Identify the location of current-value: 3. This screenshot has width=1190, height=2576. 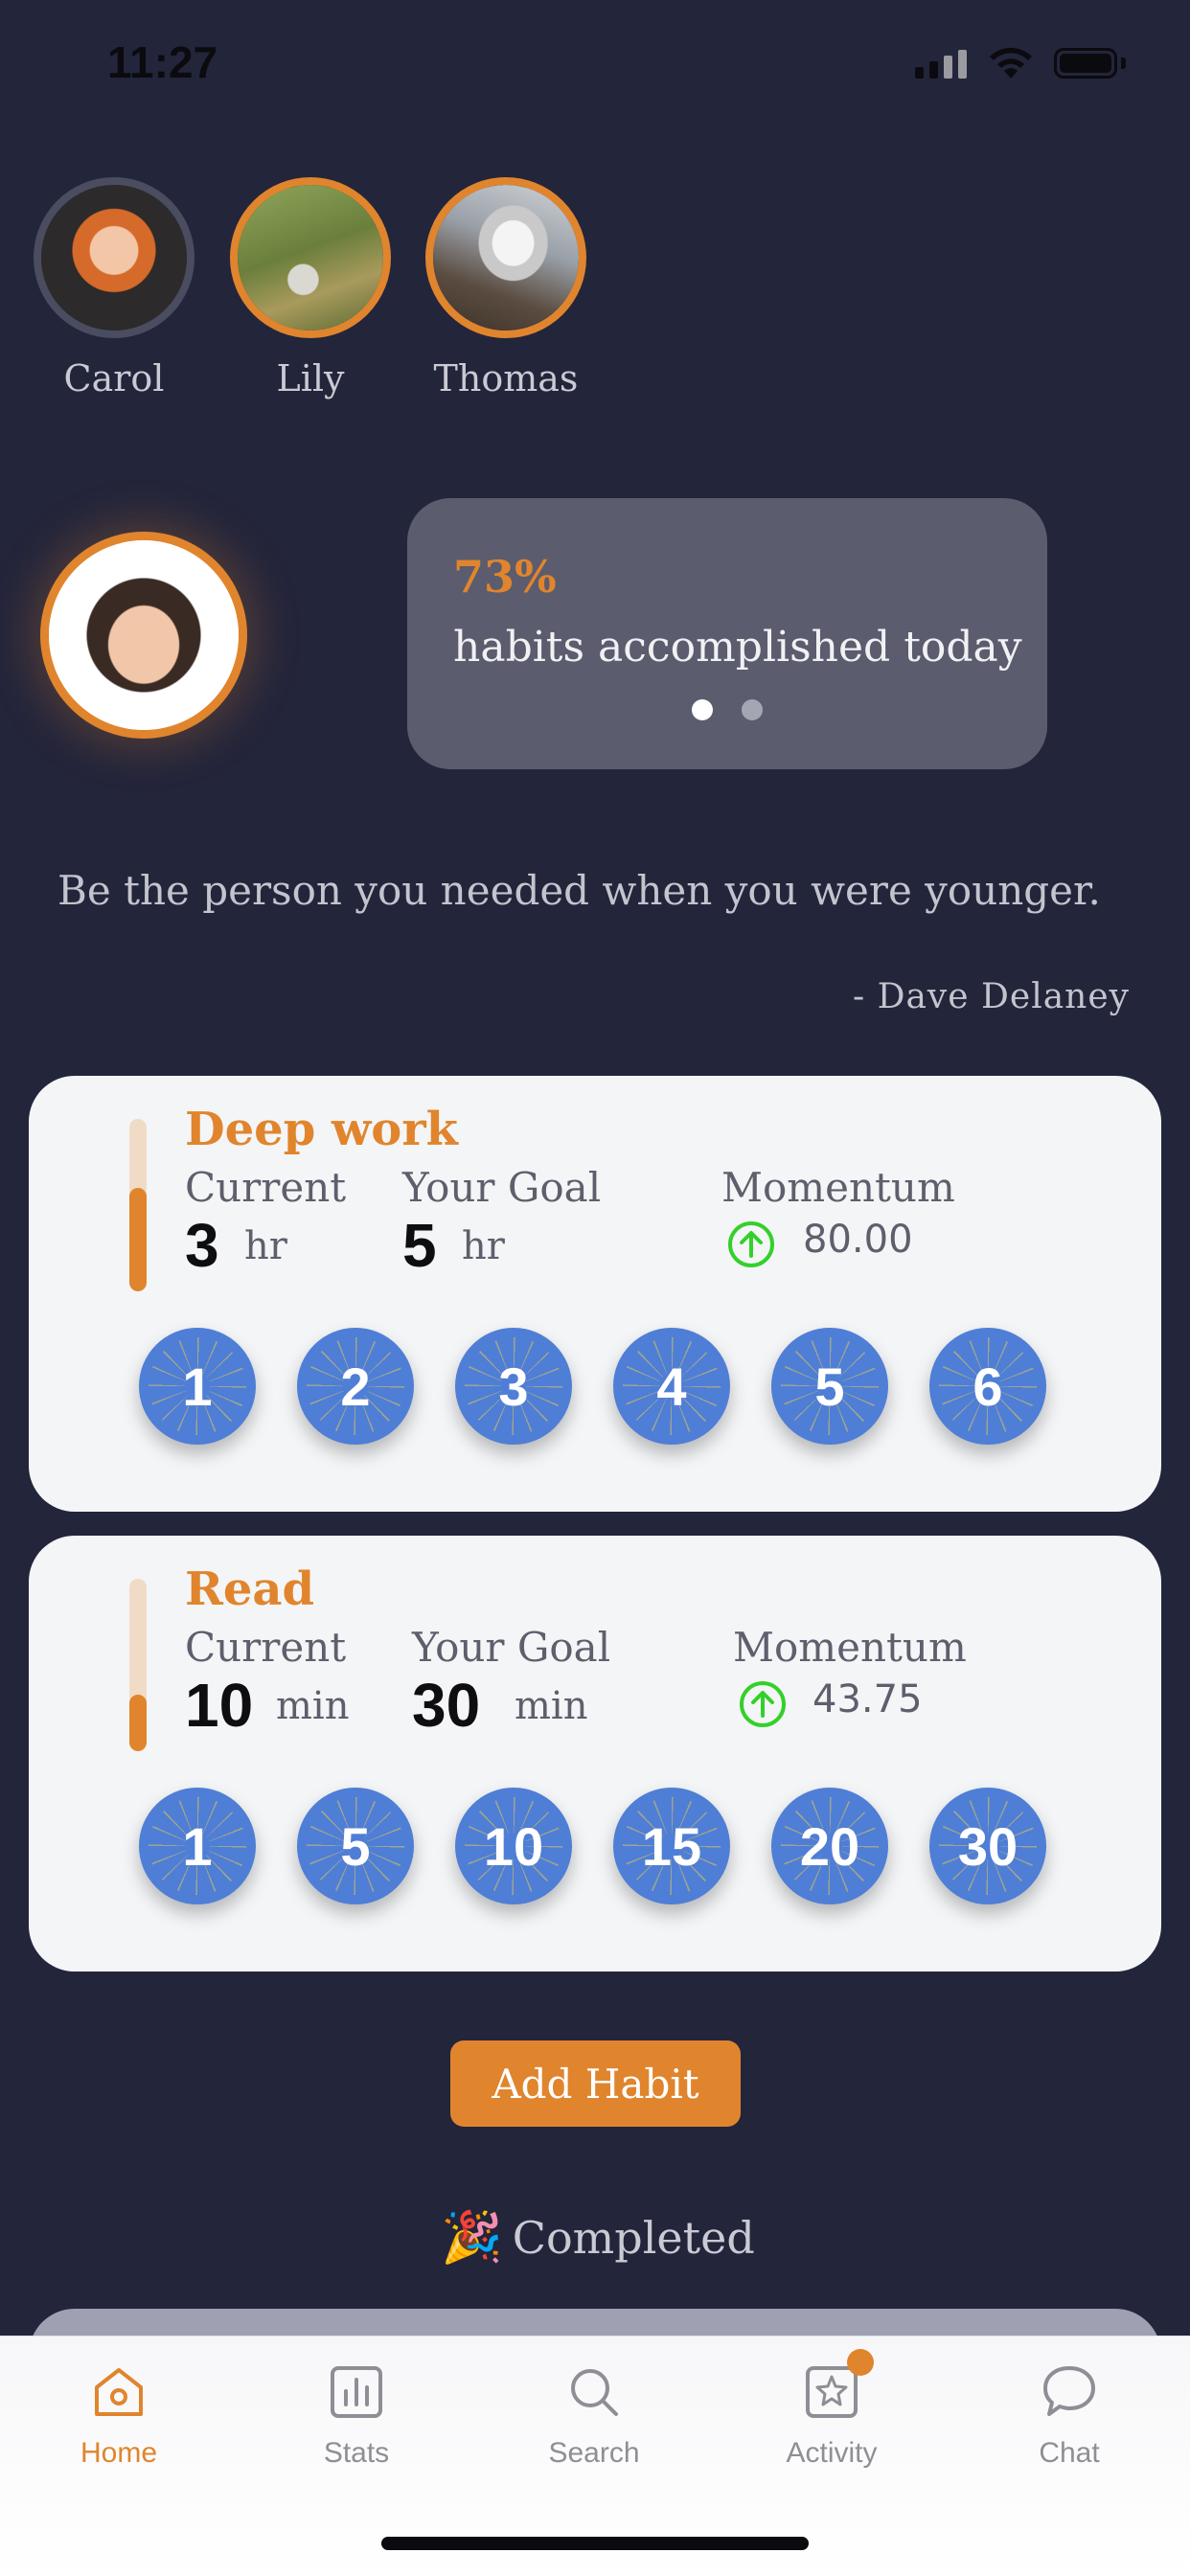
(202, 1245).